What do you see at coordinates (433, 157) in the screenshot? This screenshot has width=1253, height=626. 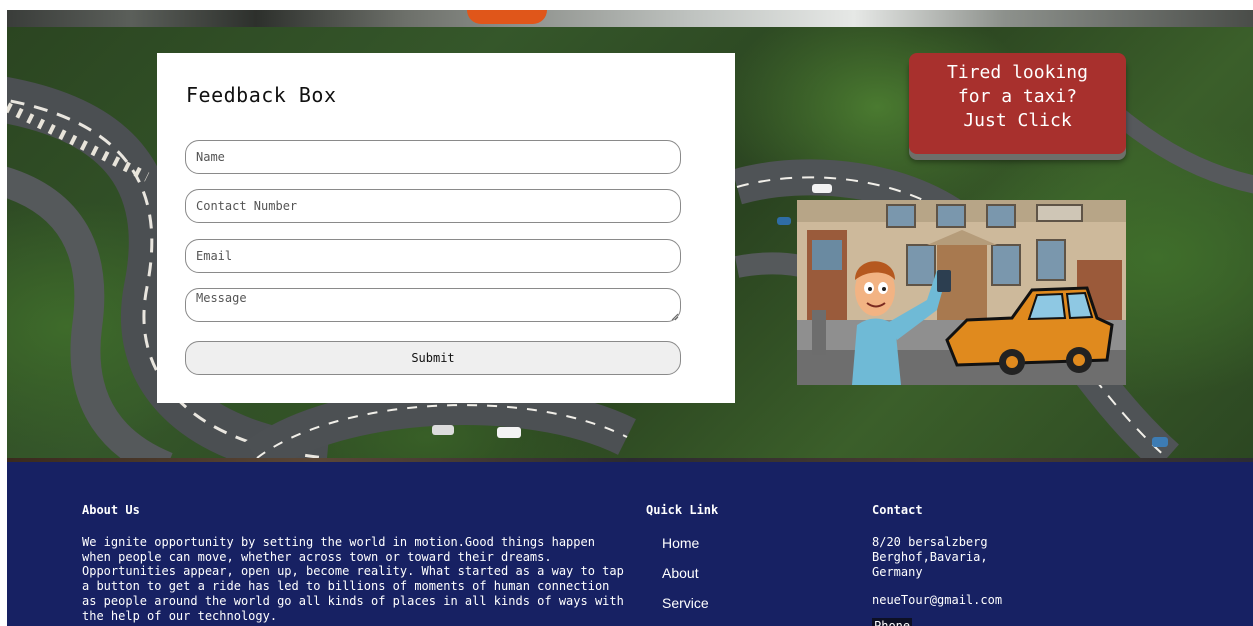 I see `name-input` at bounding box center [433, 157].